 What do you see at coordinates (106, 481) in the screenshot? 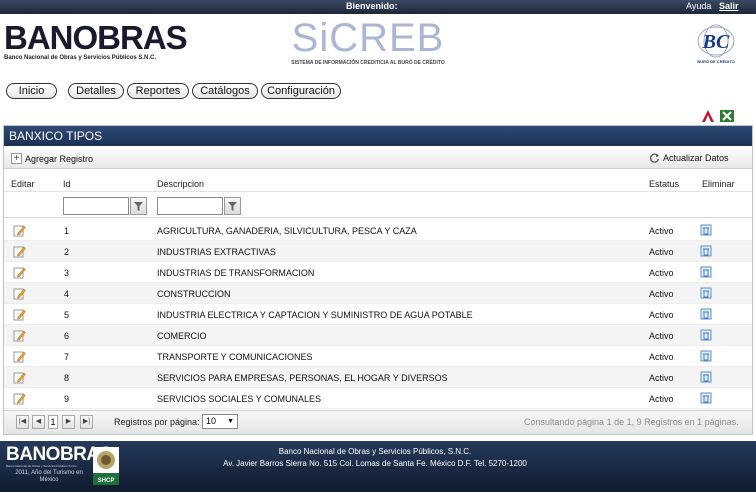
I see `shcp-seal-caption: SHCP` at bounding box center [106, 481].